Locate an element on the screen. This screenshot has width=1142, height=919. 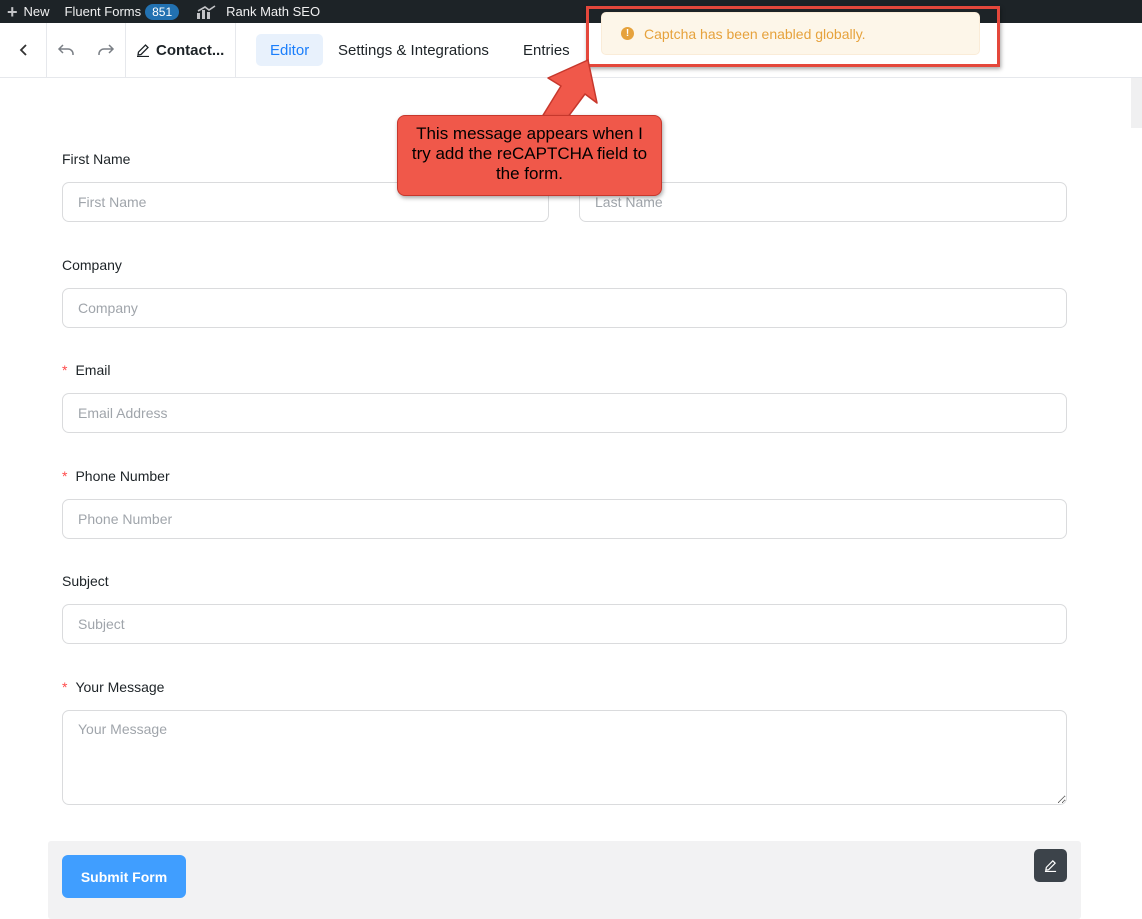
toast-message: Captcha has been enabled globally. is located at coordinates (755, 33).